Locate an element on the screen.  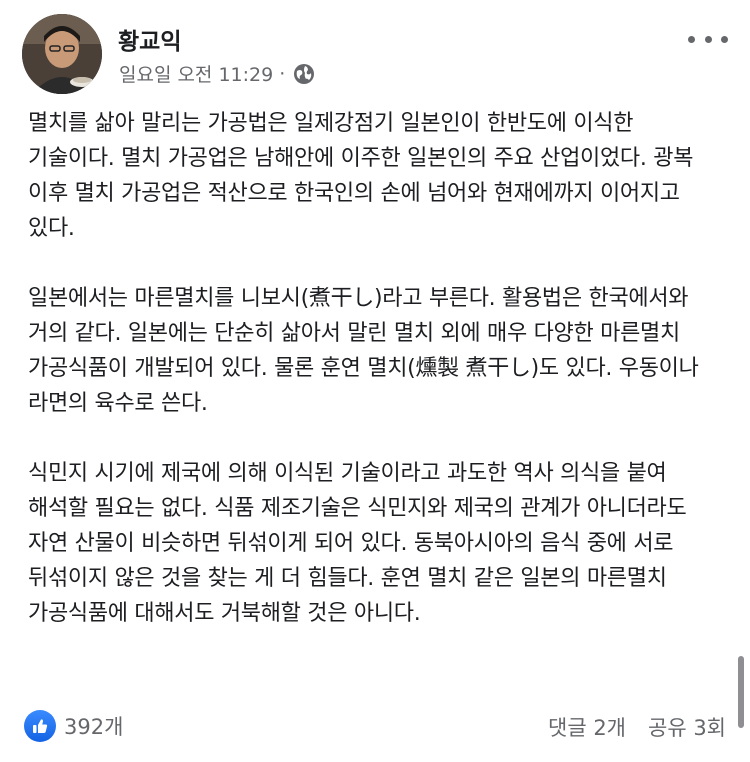
comments-count-link: 댓글 2개 is located at coordinates (587, 727).